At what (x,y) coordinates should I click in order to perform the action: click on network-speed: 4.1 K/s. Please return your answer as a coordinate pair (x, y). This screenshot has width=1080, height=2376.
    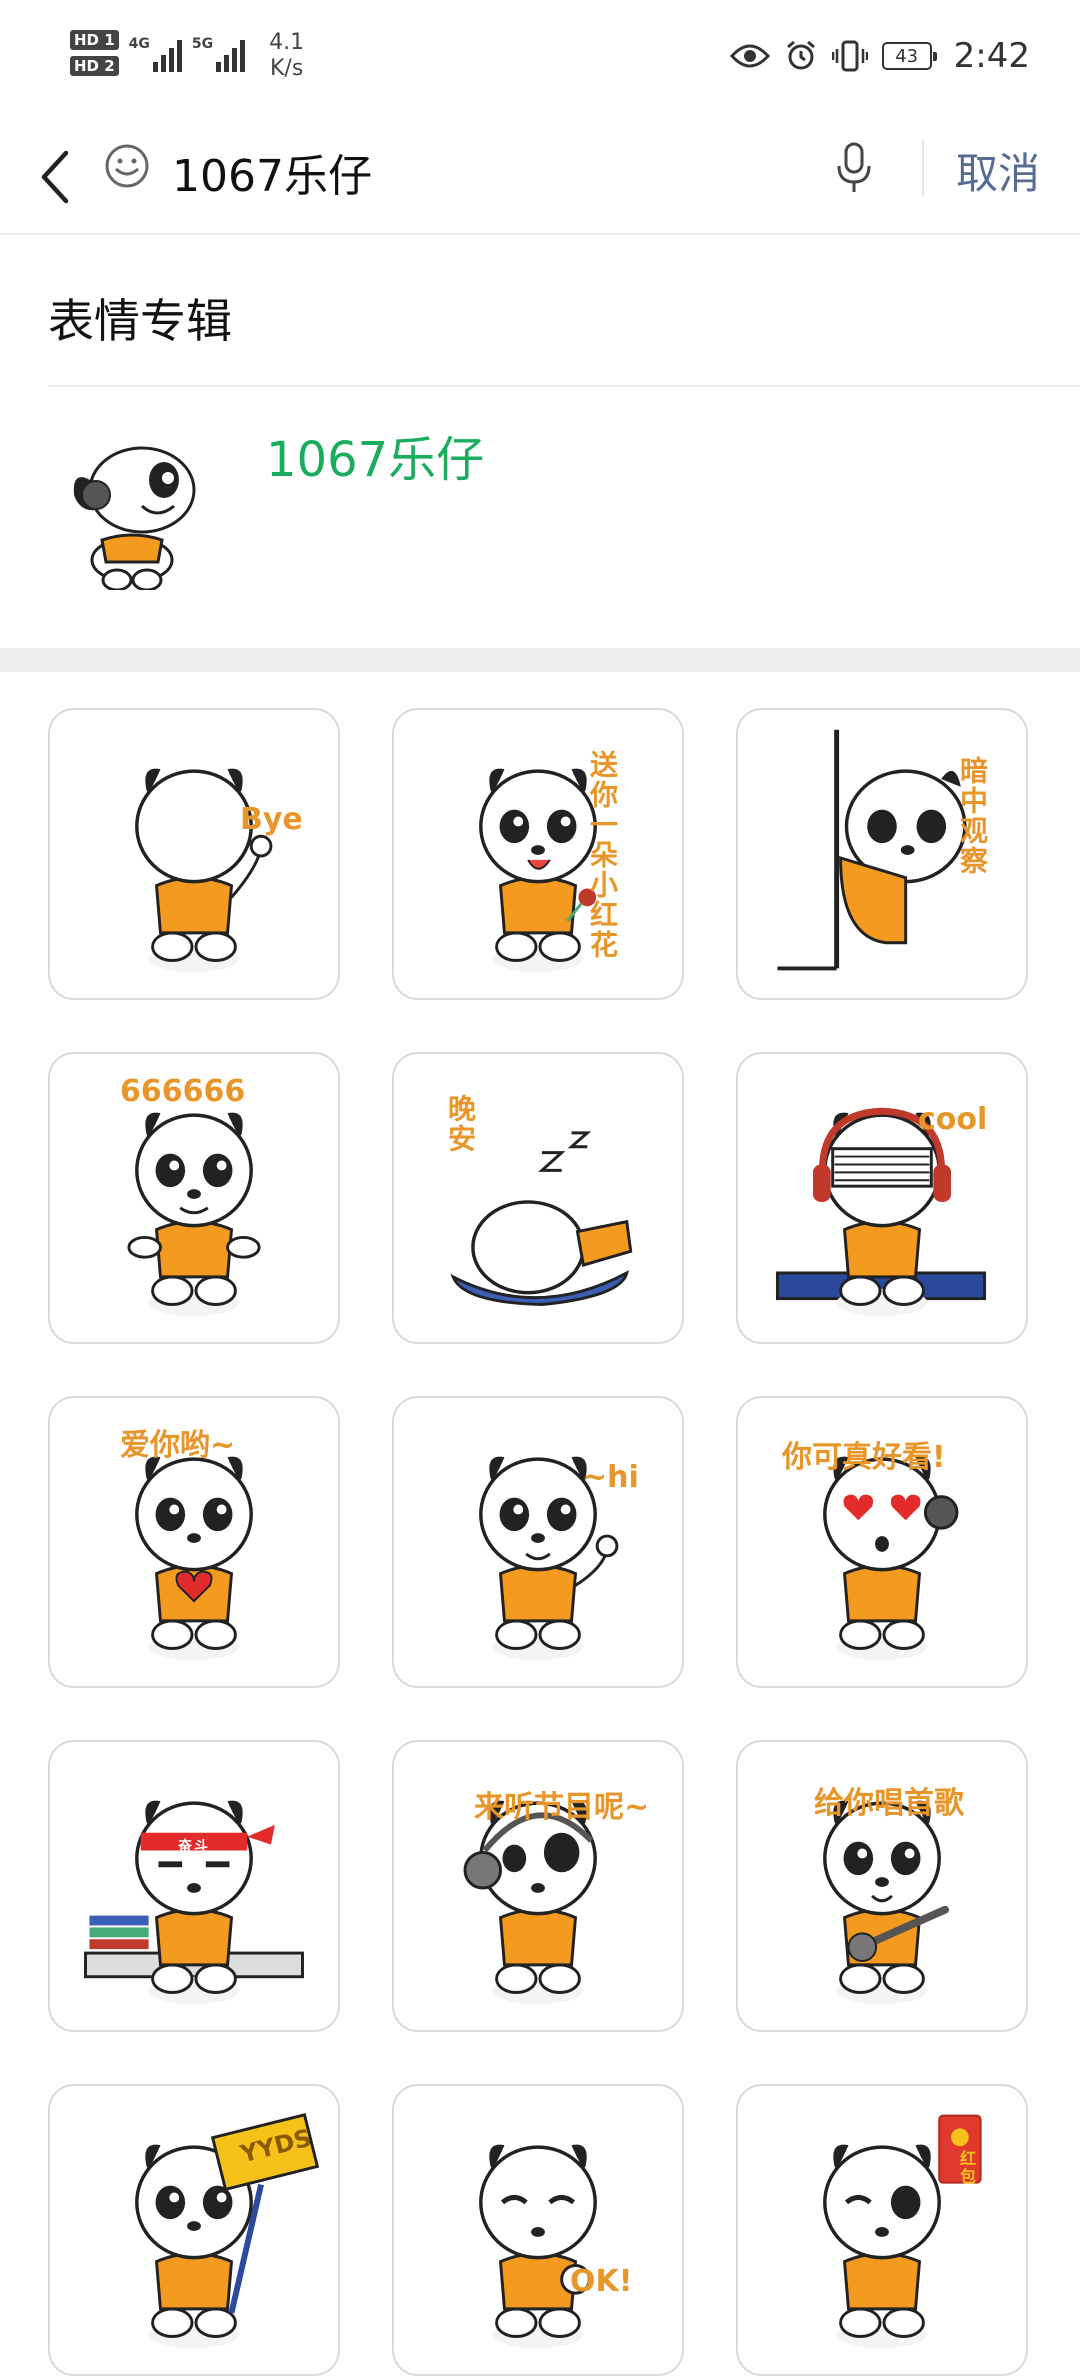
    Looking at the image, I should click on (286, 56).